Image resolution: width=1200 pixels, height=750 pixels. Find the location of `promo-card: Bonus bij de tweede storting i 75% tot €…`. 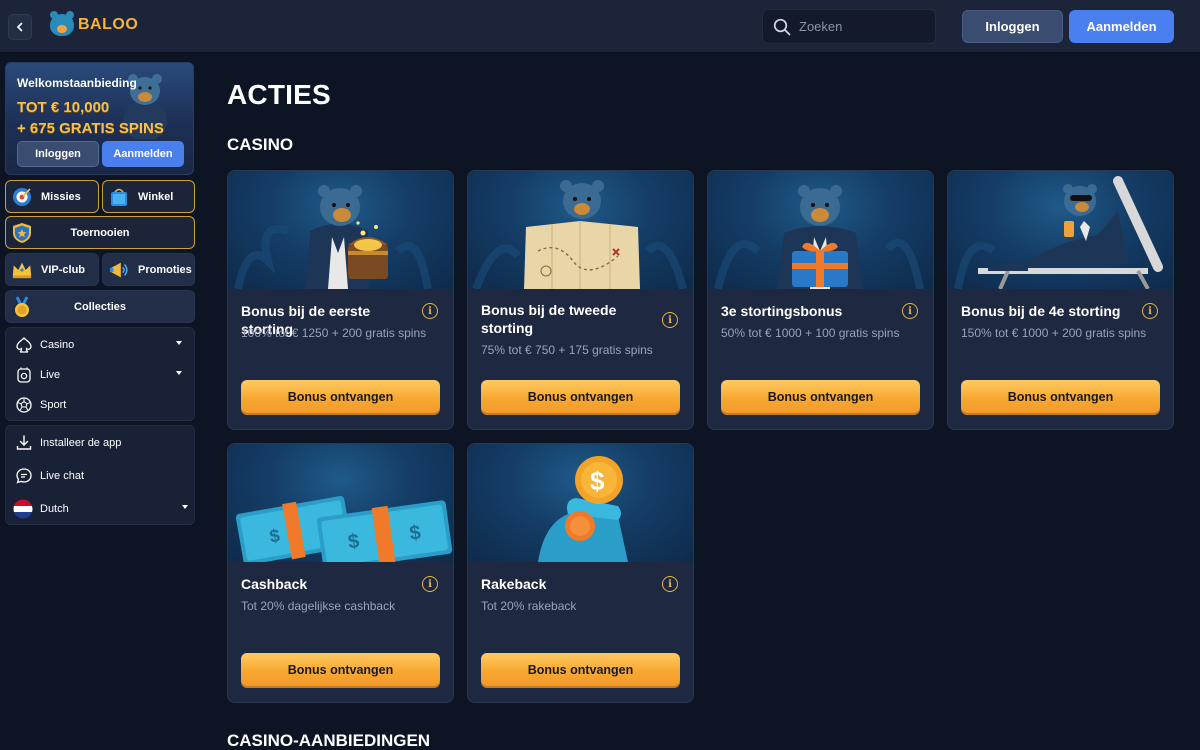

promo-card: Bonus bij de tweede storting i 75% tot €… is located at coordinates (580, 300).